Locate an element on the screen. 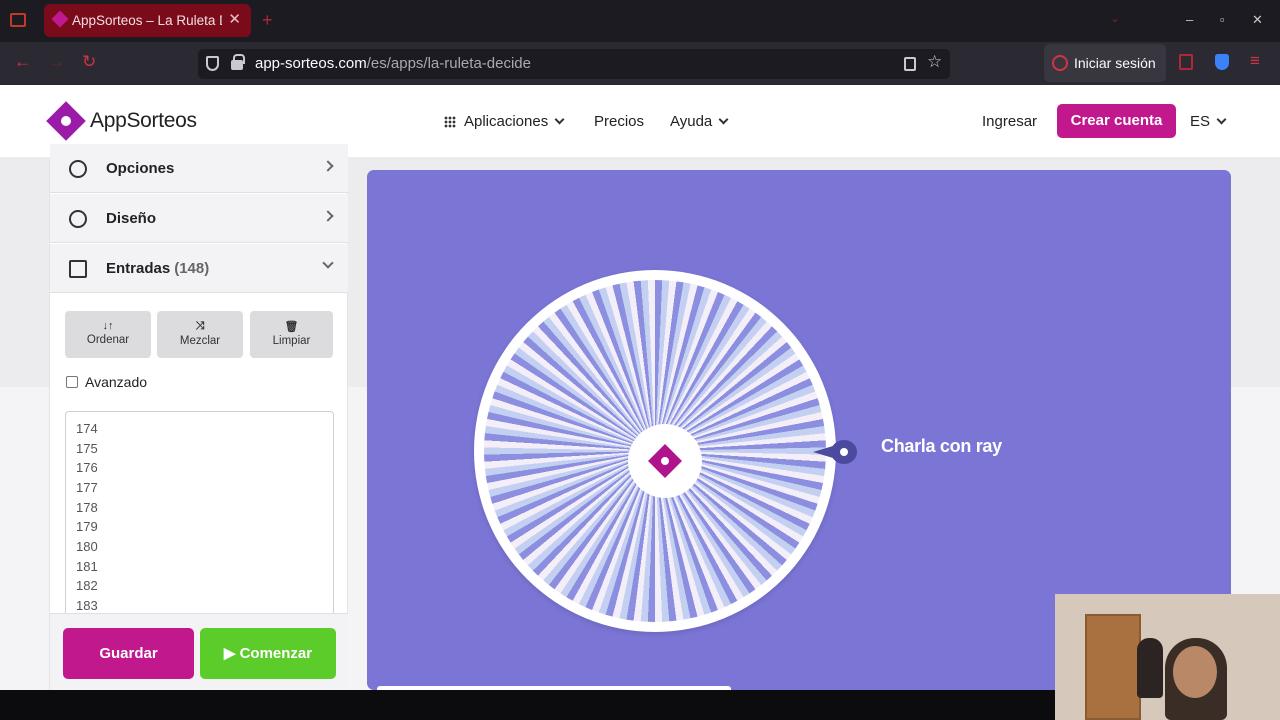 This screenshot has width=1280, height=720. signin-label: Iniciar sesión is located at coordinates (1115, 63).